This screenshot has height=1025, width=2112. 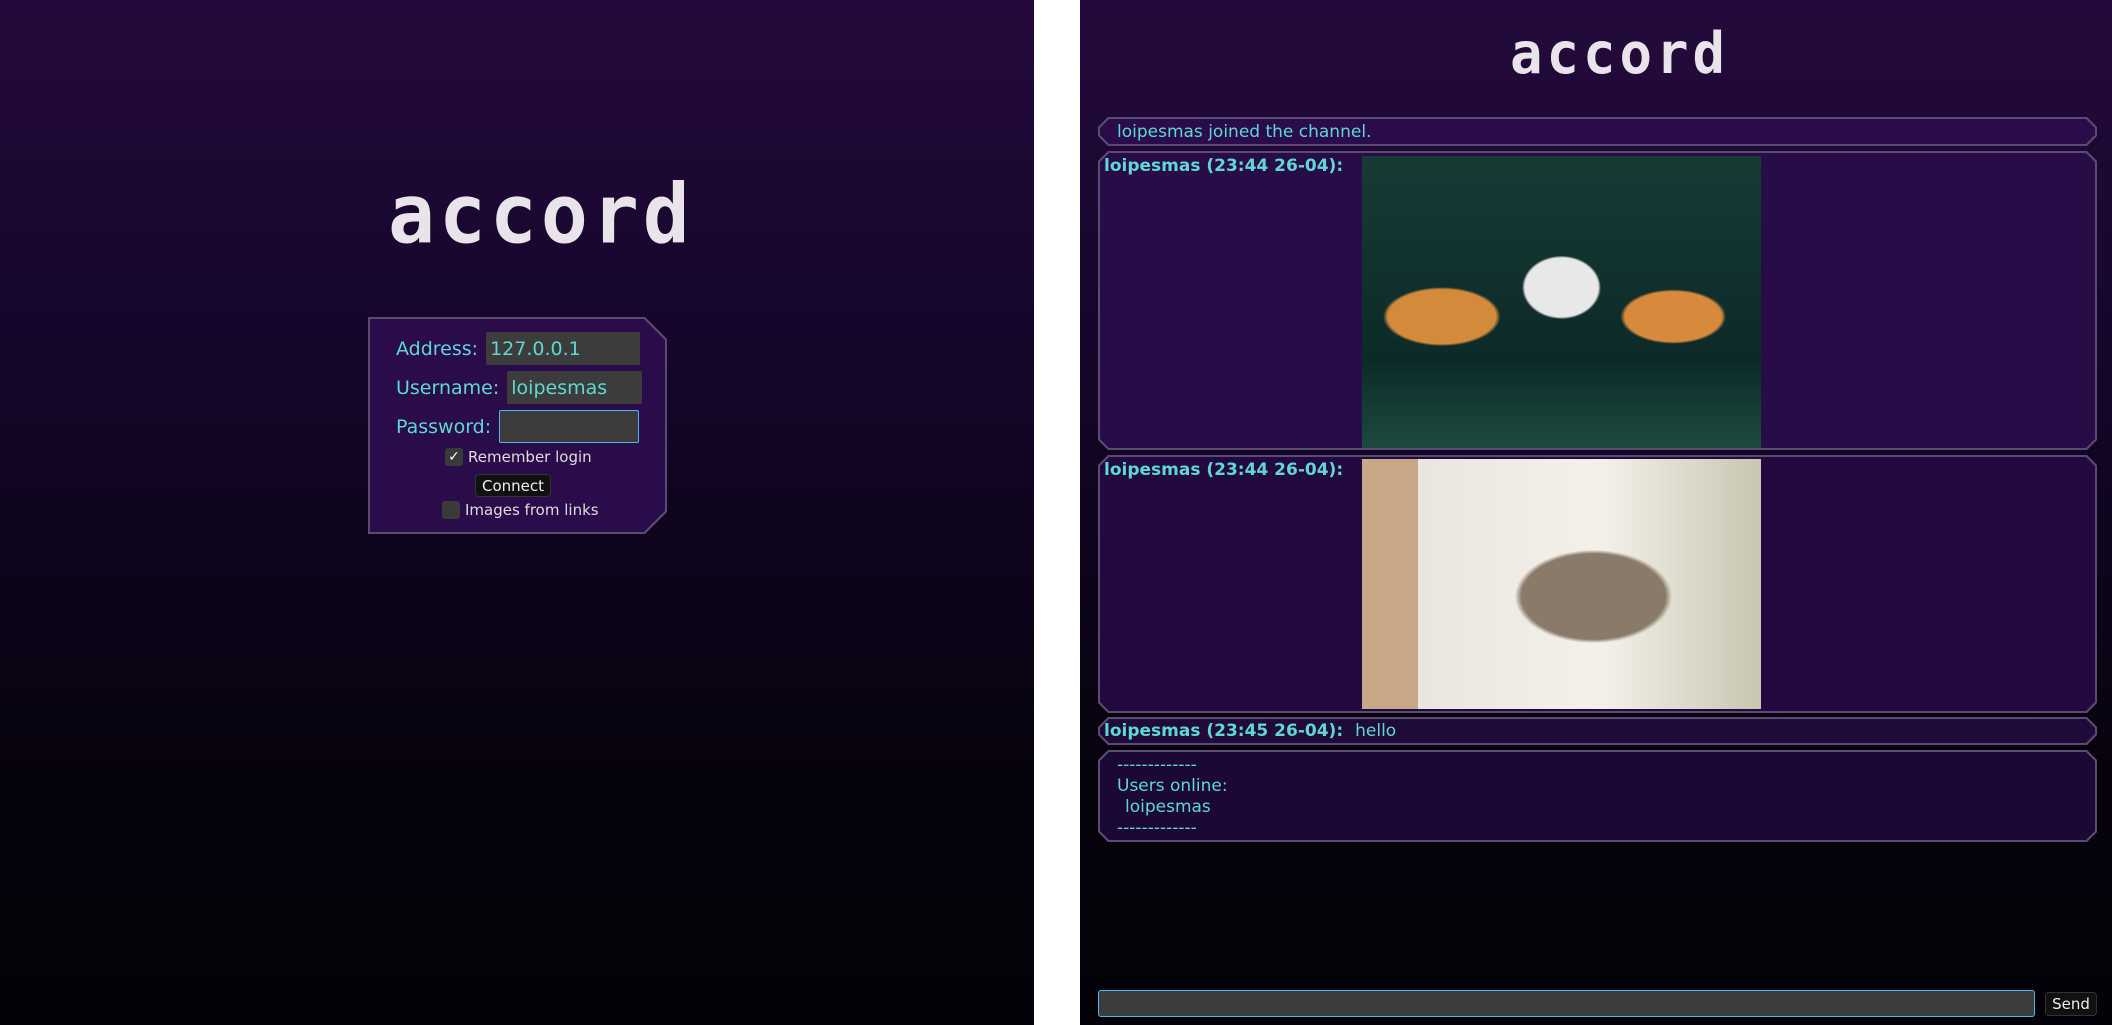 I want to click on join-notice-text: loipesmas joined the channel., so click(x=1244, y=132).